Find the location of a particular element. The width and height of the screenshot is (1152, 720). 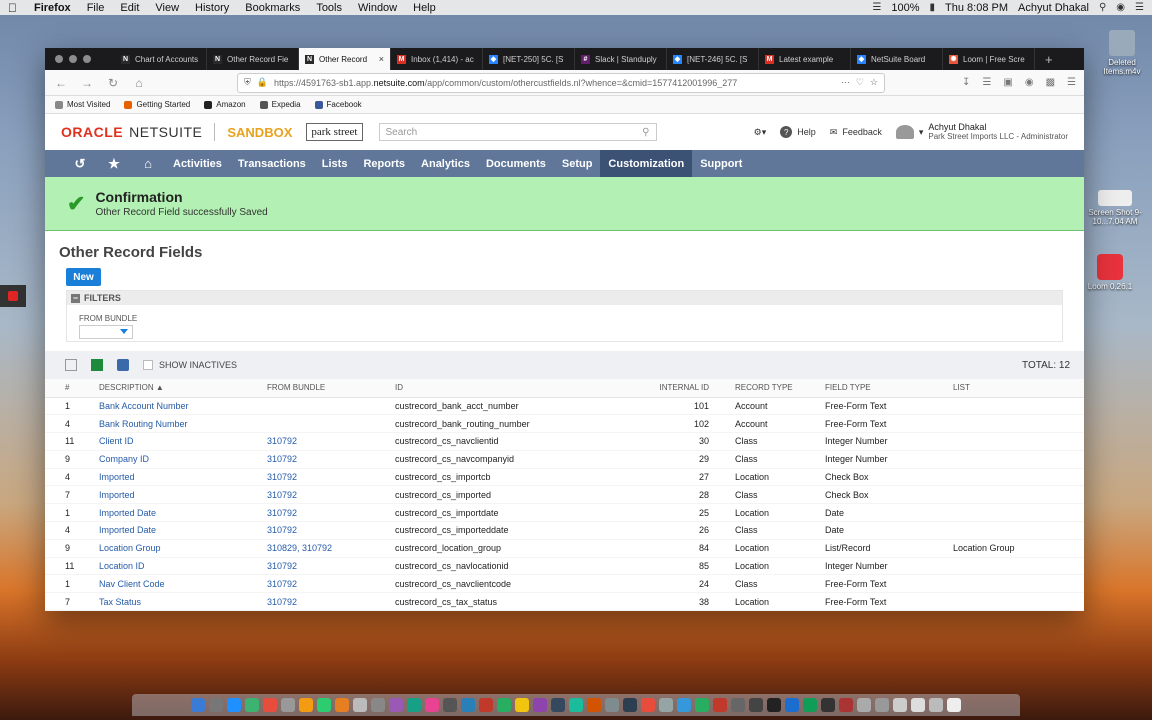

recent-records-icon: ⚙▾ is located at coordinates (760, 132).